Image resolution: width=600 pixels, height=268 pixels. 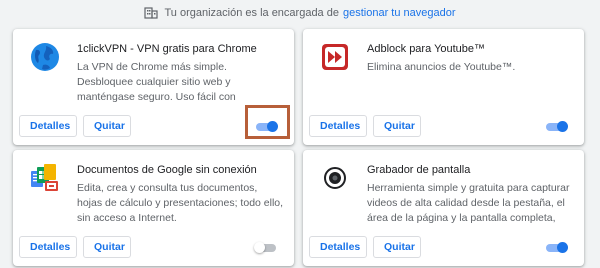 What do you see at coordinates (419, 170) in the screenshot?
I see `extension-name: Grabador de pantalla` at bounding box center [419, 170].